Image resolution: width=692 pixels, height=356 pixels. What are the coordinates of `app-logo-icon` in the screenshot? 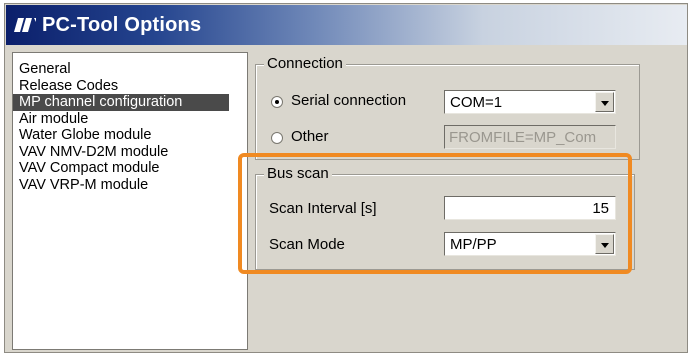 It's located at (25, 25).